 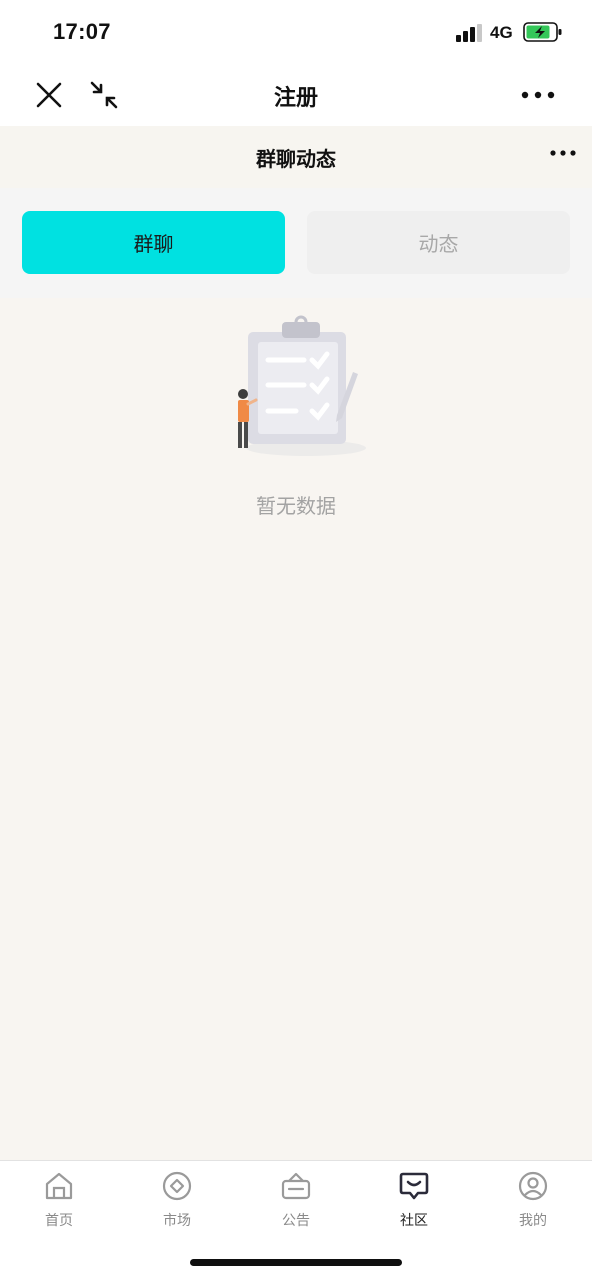 I want to click on home-icon, so click(x=59, y=1186).